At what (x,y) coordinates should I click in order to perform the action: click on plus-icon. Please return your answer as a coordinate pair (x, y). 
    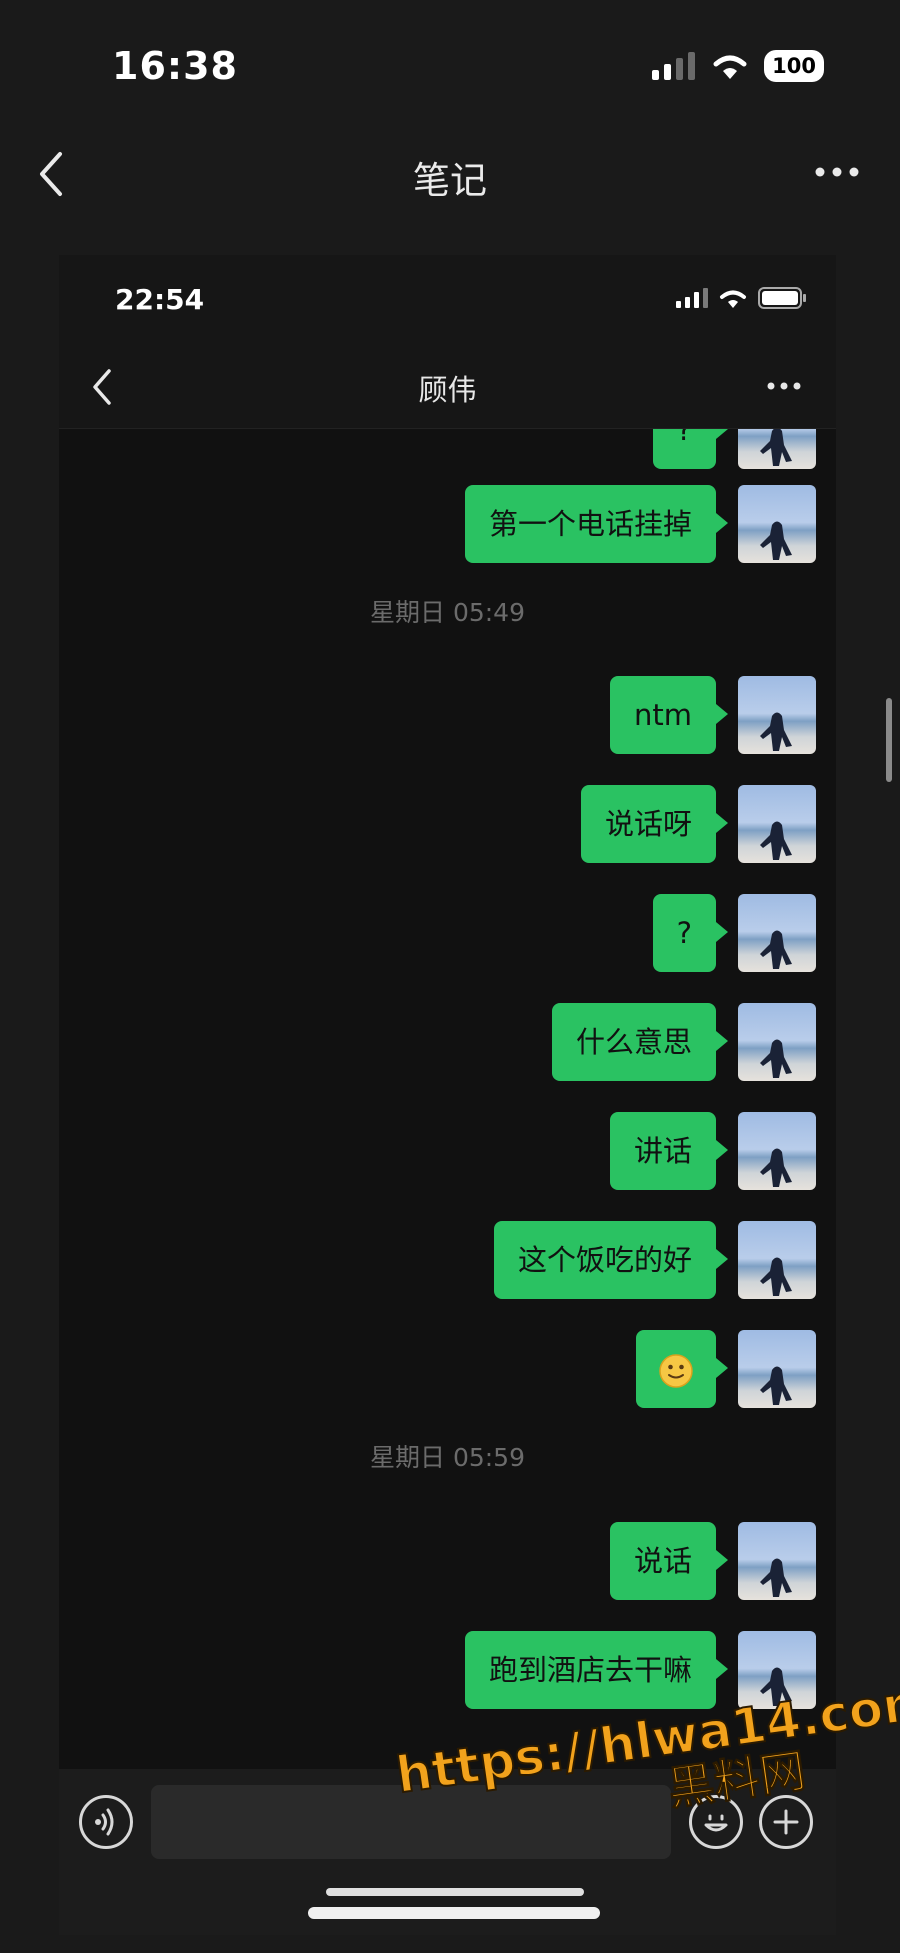
    Looking at the image, I should click on (786, 1822).